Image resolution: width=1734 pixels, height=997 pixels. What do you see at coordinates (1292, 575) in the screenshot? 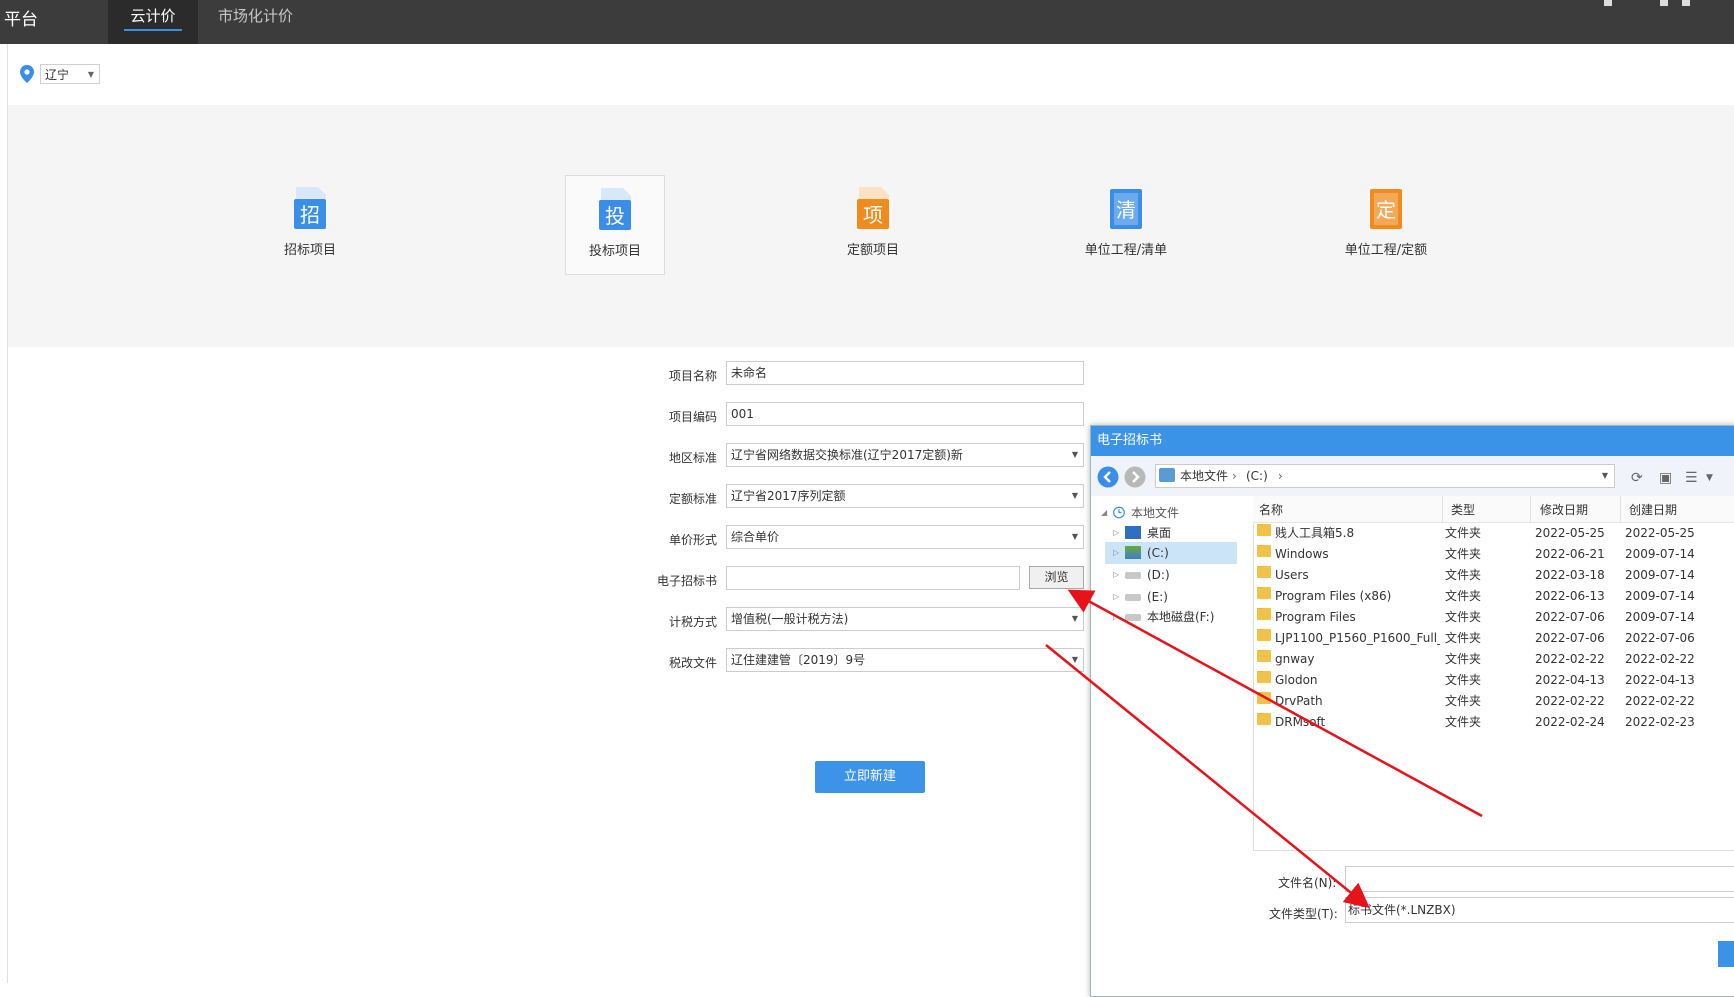
I see `file-name: Users` at bounding box center [1292, 575].